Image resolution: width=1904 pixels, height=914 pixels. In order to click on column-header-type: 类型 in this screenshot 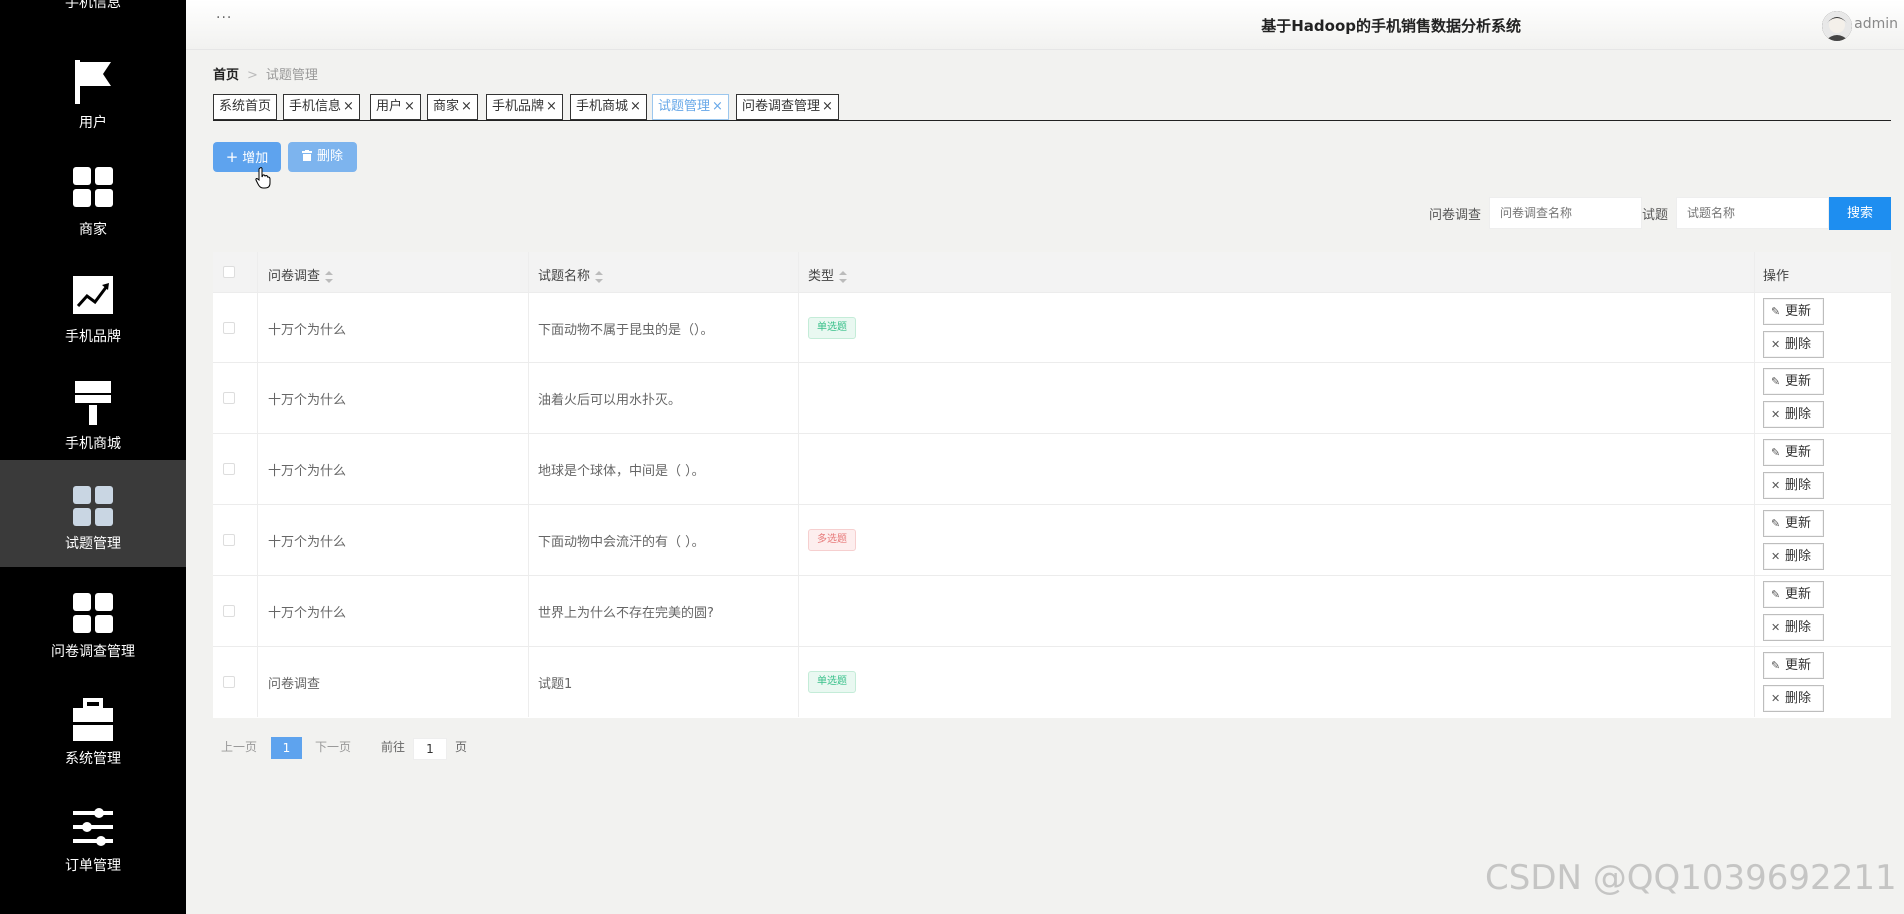, I will do `click(828, 274)`.